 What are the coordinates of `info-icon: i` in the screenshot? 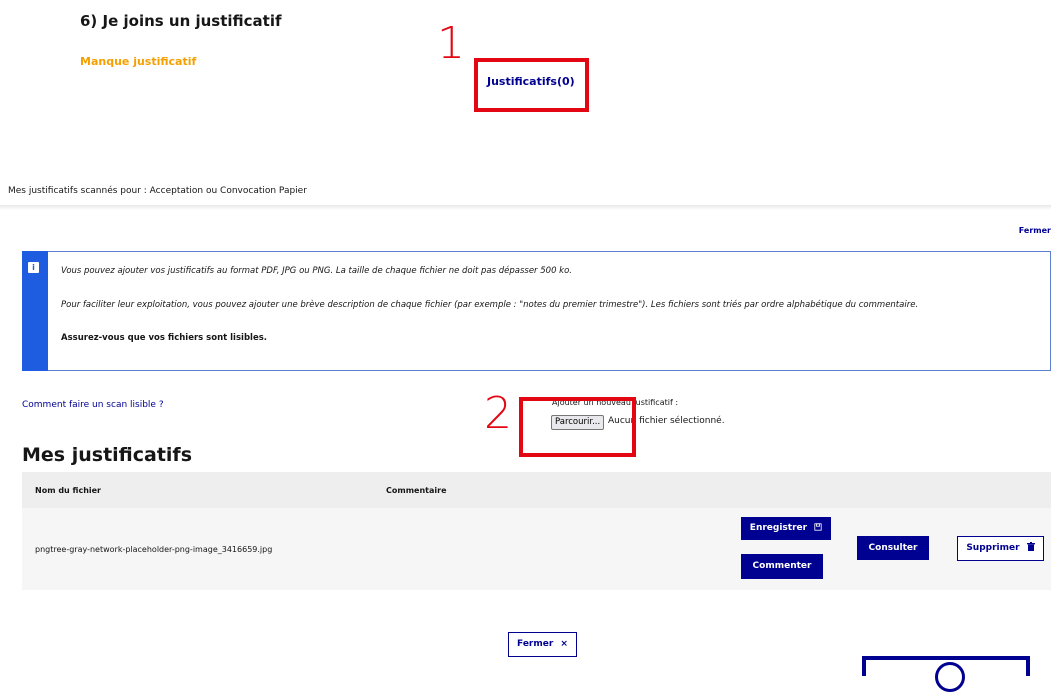 It's located at (33, 267).